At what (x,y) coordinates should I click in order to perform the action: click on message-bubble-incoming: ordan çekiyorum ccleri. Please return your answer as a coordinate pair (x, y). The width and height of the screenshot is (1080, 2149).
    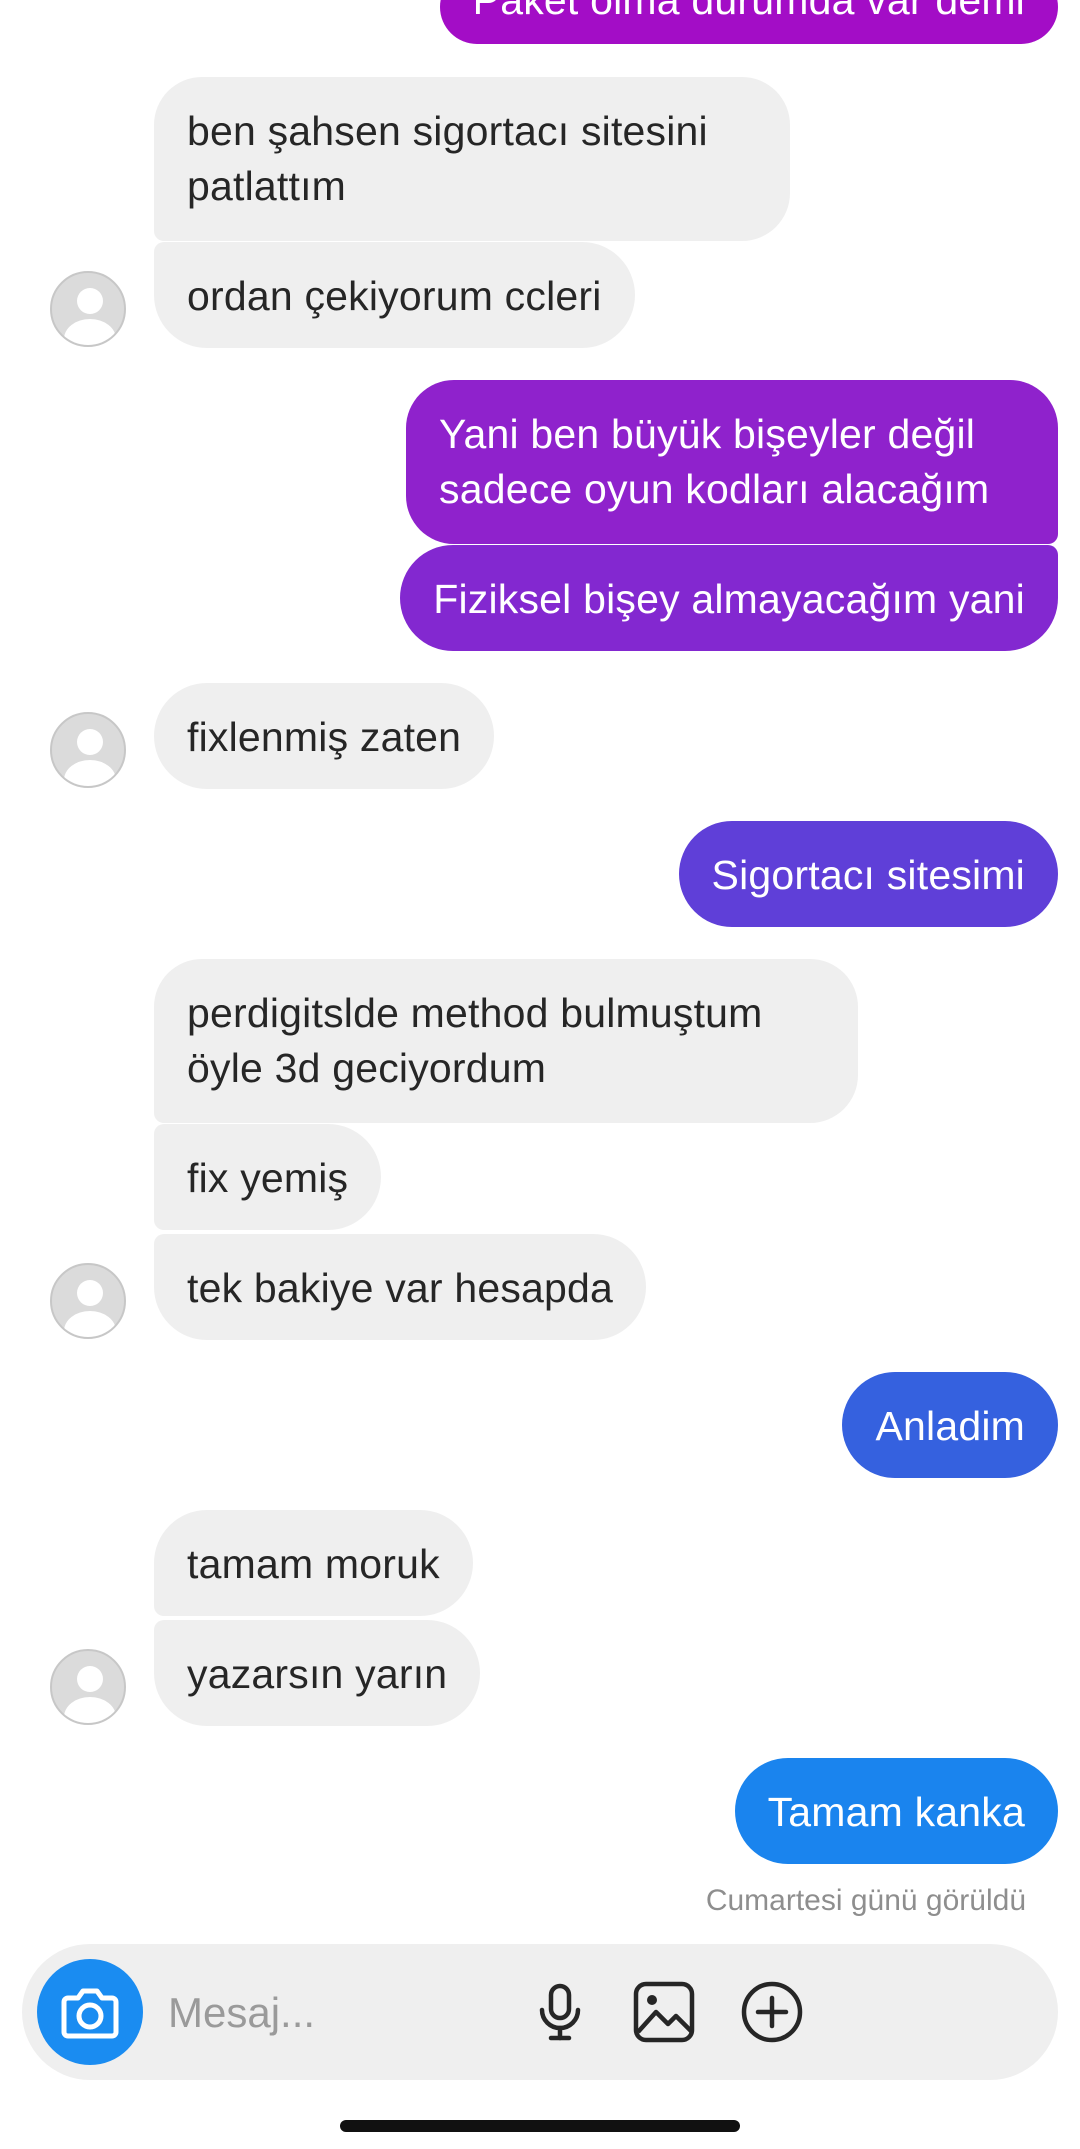
    Looking at the image, I should click on (394, 295).